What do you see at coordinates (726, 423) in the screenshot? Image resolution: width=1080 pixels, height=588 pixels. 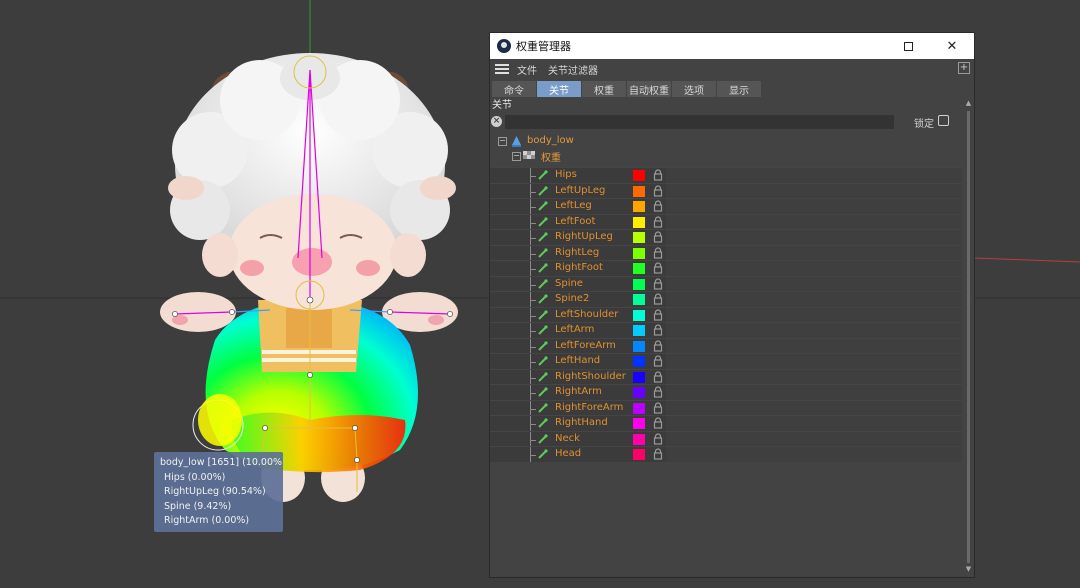 I see `joint-row: RightHand` at bounding box center [726, 423].